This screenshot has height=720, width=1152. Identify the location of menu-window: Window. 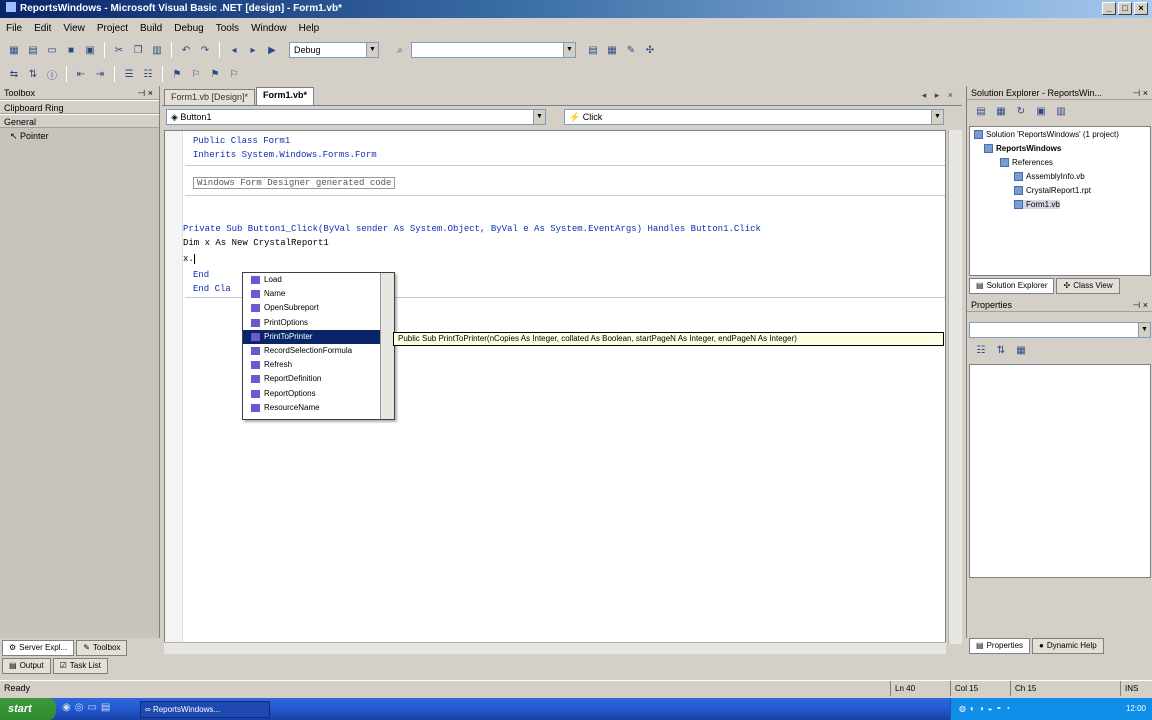
(269, 28).